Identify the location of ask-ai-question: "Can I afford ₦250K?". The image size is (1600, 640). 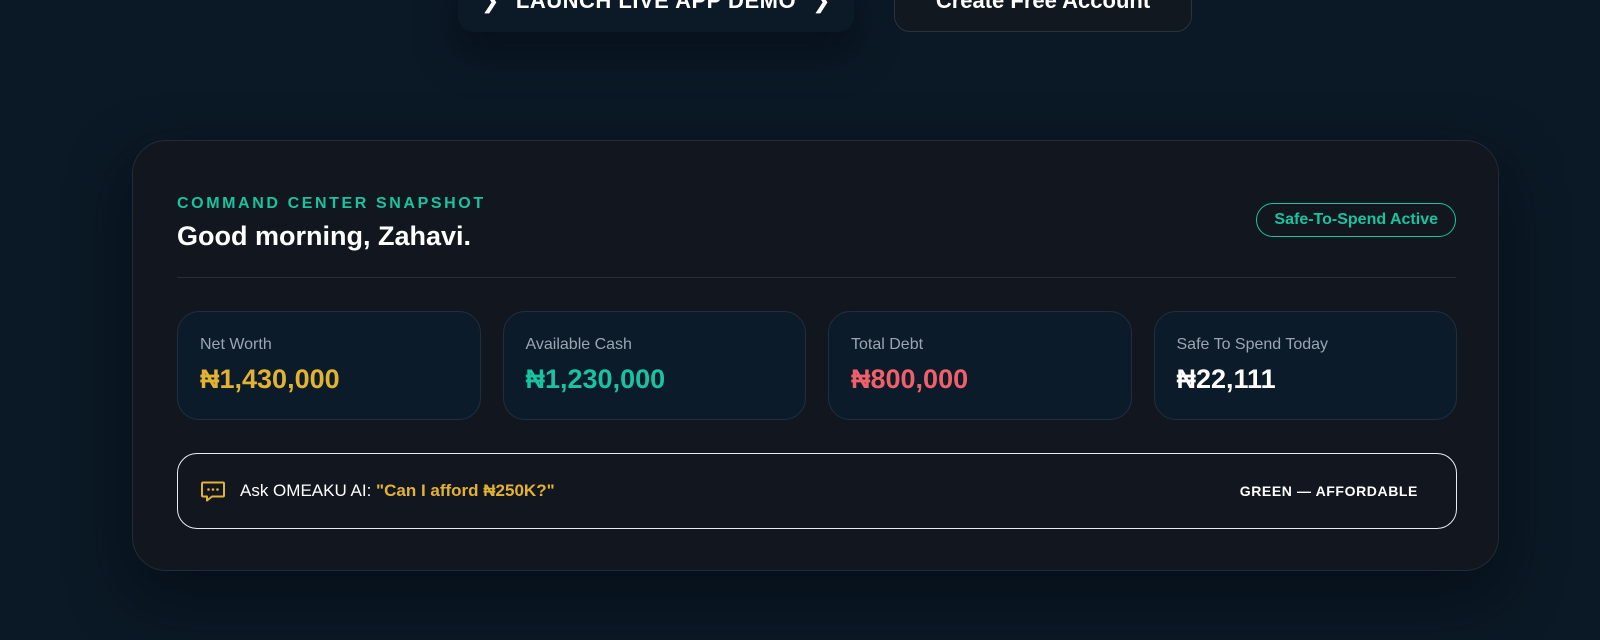
(465, 490).